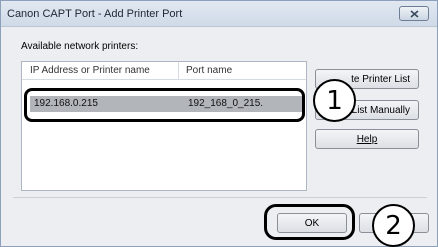  I want to click on separator, so click(220, 197).